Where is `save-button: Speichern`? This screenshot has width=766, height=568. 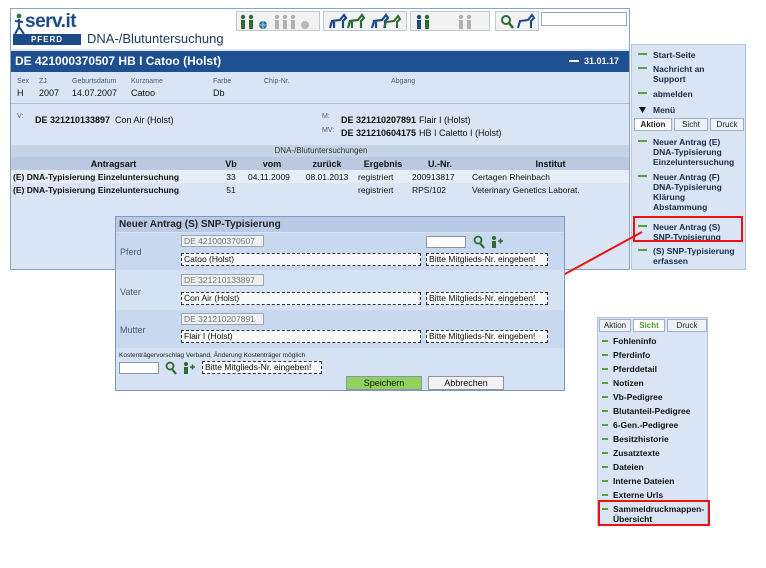
save-button: Speichern is located at coordinates (384, 383).